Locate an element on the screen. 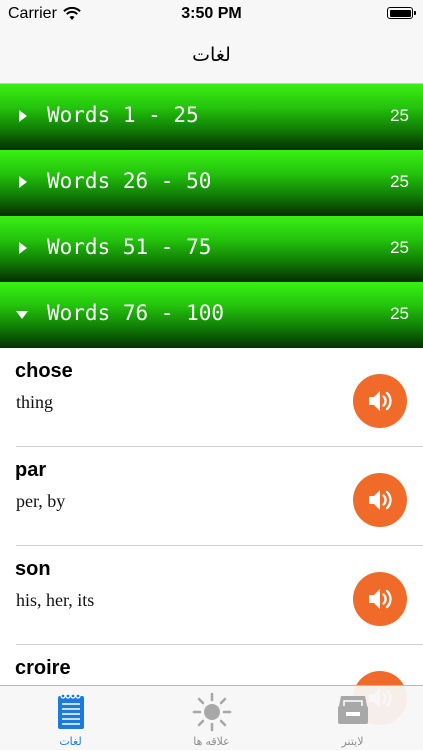 This screenshot has width=423, height=751. section-title: Words 51 - 75 is located at coordinates (129, 247).